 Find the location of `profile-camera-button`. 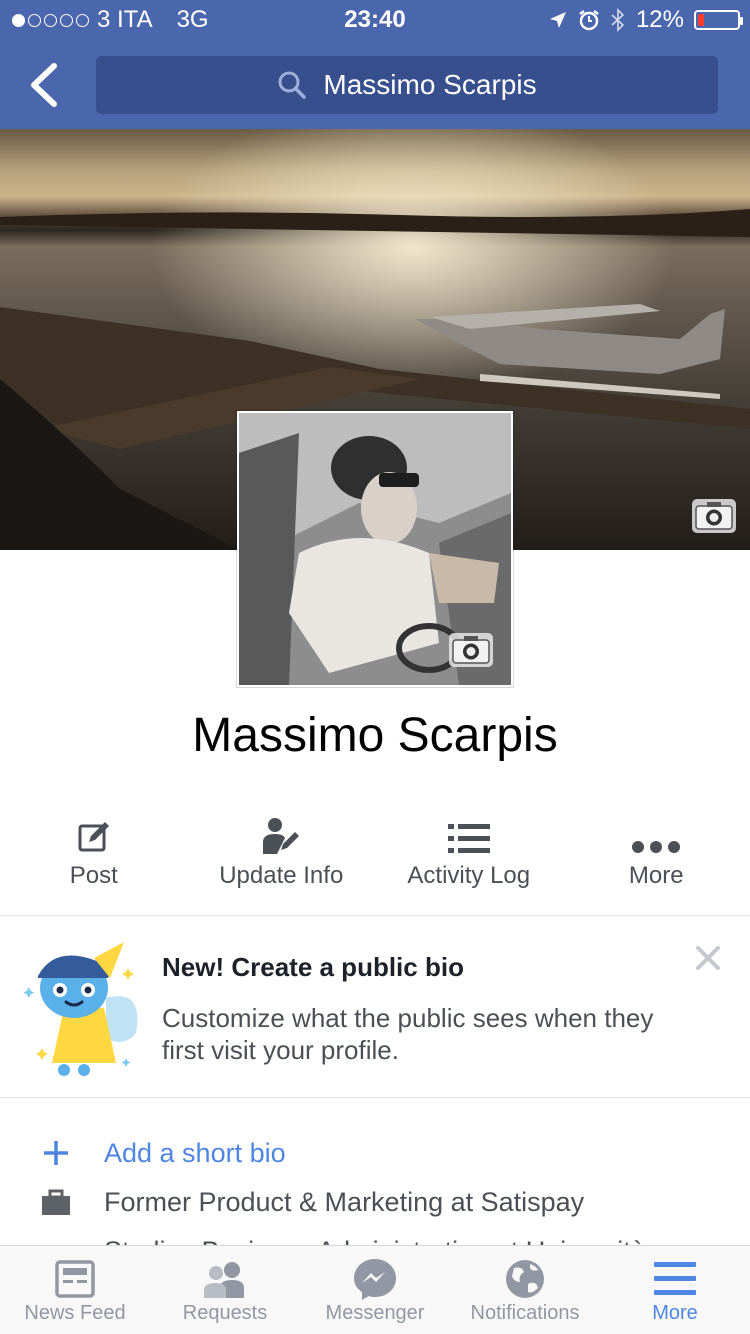

profile-camera-button is located at coordinates (471, 650).